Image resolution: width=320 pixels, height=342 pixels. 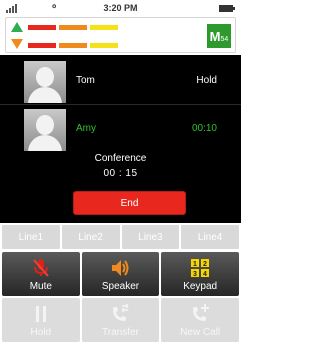 I want to click on call-row-amy: Amy 00:10, so click(x=120, y=129).